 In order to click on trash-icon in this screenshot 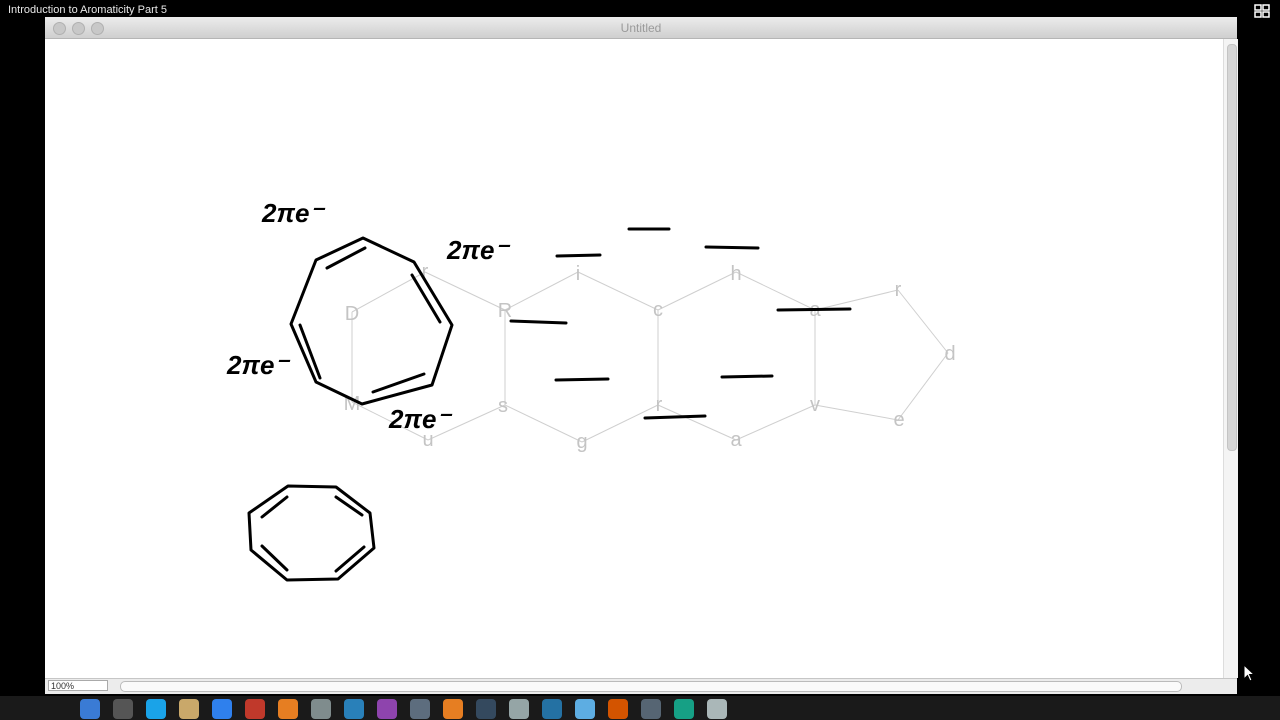, I will do `click(717, 709)`.